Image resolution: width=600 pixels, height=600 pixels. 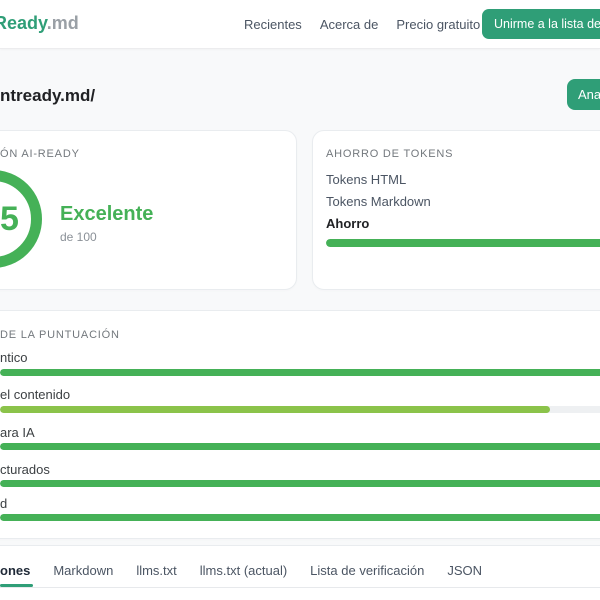 I want to click on tab-json: JSON, so click(x=464, y=575).